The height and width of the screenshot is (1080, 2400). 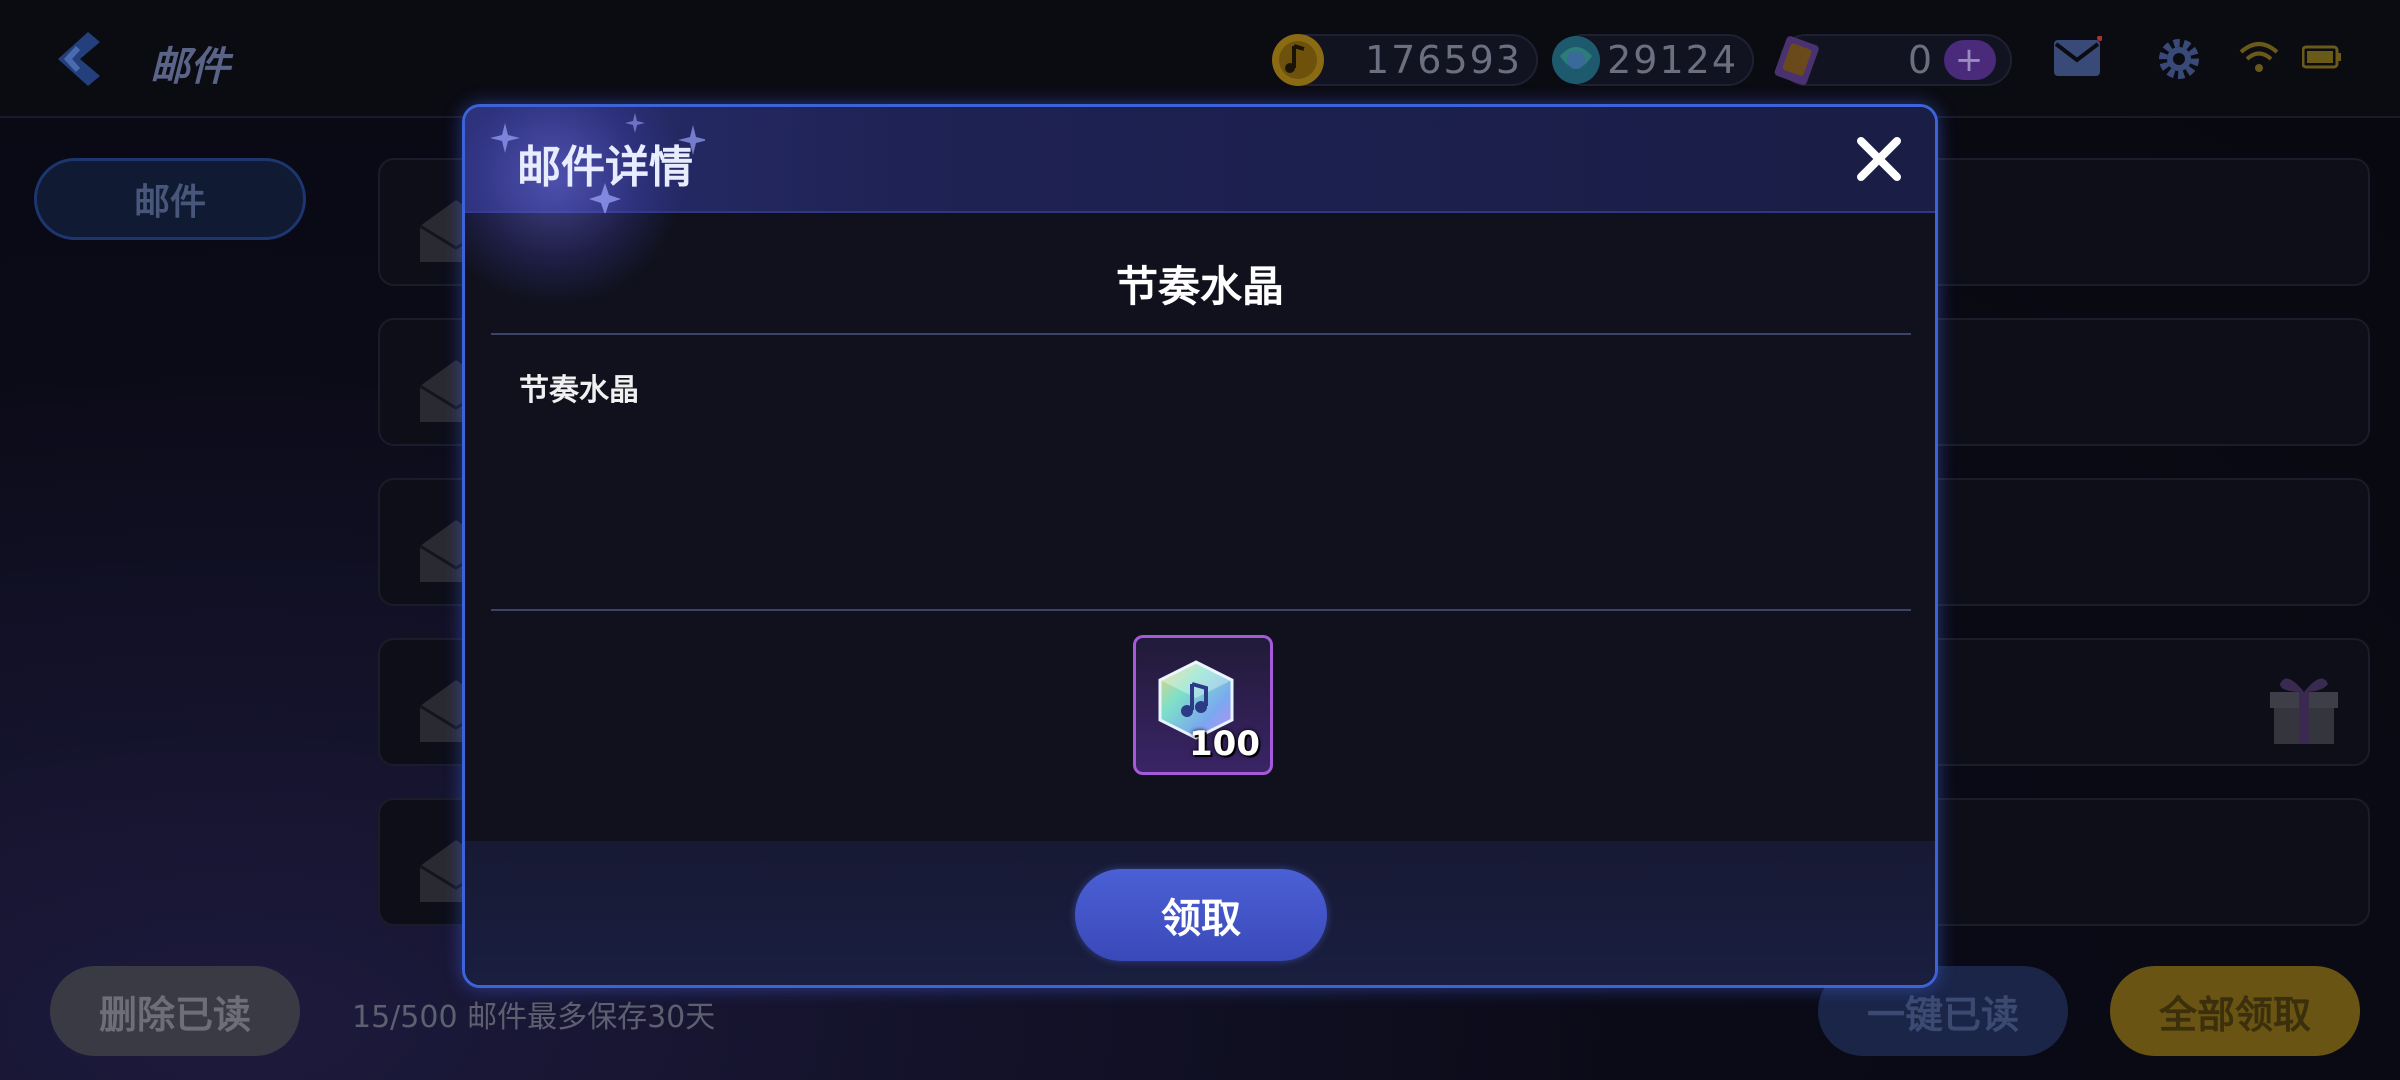 I want to click on claim-all-button: 全部领取, so click(x=2235, y=1011).